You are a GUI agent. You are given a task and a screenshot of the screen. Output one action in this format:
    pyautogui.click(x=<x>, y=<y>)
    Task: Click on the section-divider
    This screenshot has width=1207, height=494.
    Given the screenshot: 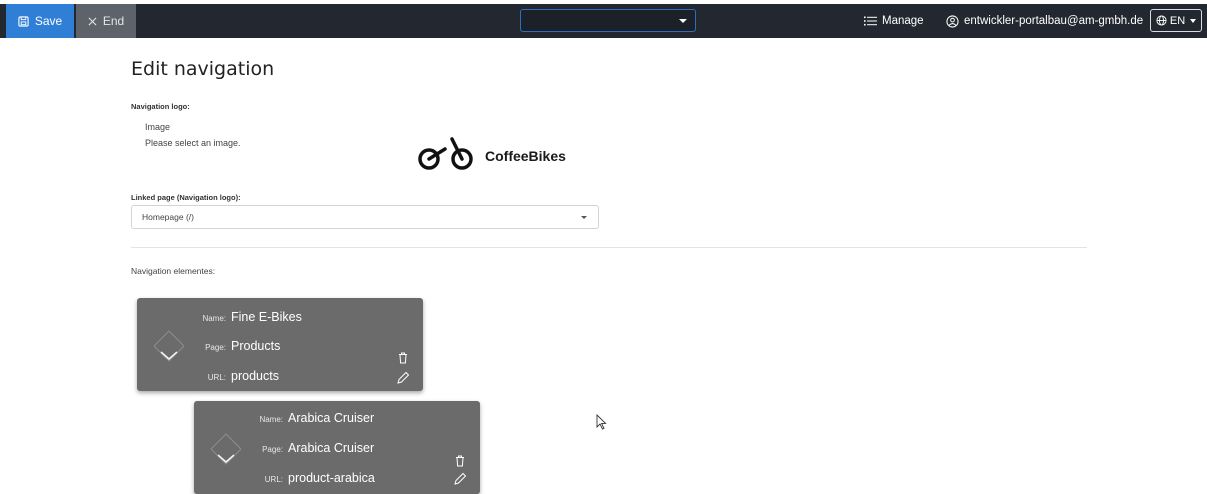 What is the action you would take?
    pyautogui.click(x=609, y=247)
    